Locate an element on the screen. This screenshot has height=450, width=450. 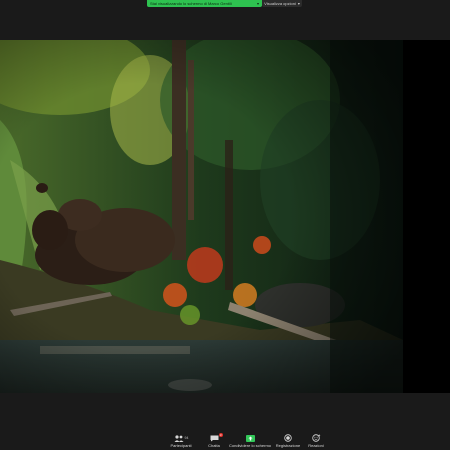
participants-icon is located at coordinates (179, 438).